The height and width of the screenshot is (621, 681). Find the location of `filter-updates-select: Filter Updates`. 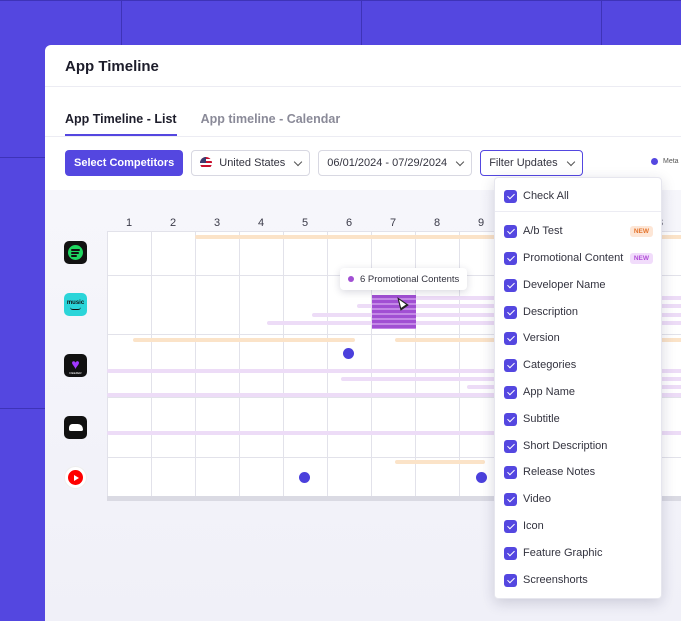

filter-updates-select: Filter Updates is located at coordinates (531, 163).